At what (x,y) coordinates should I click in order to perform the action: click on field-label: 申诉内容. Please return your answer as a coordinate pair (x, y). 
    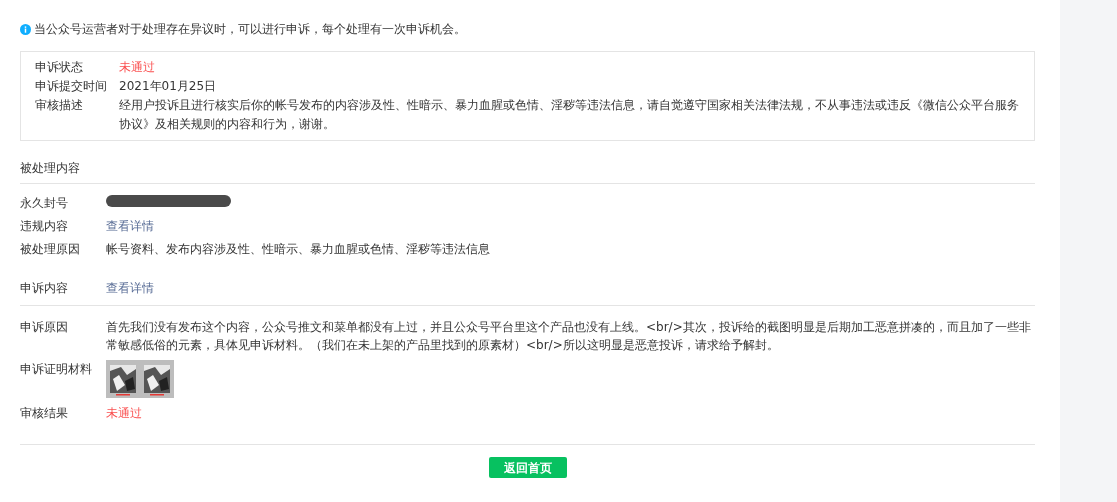
    Looking at the image, I should click on (44, 288).